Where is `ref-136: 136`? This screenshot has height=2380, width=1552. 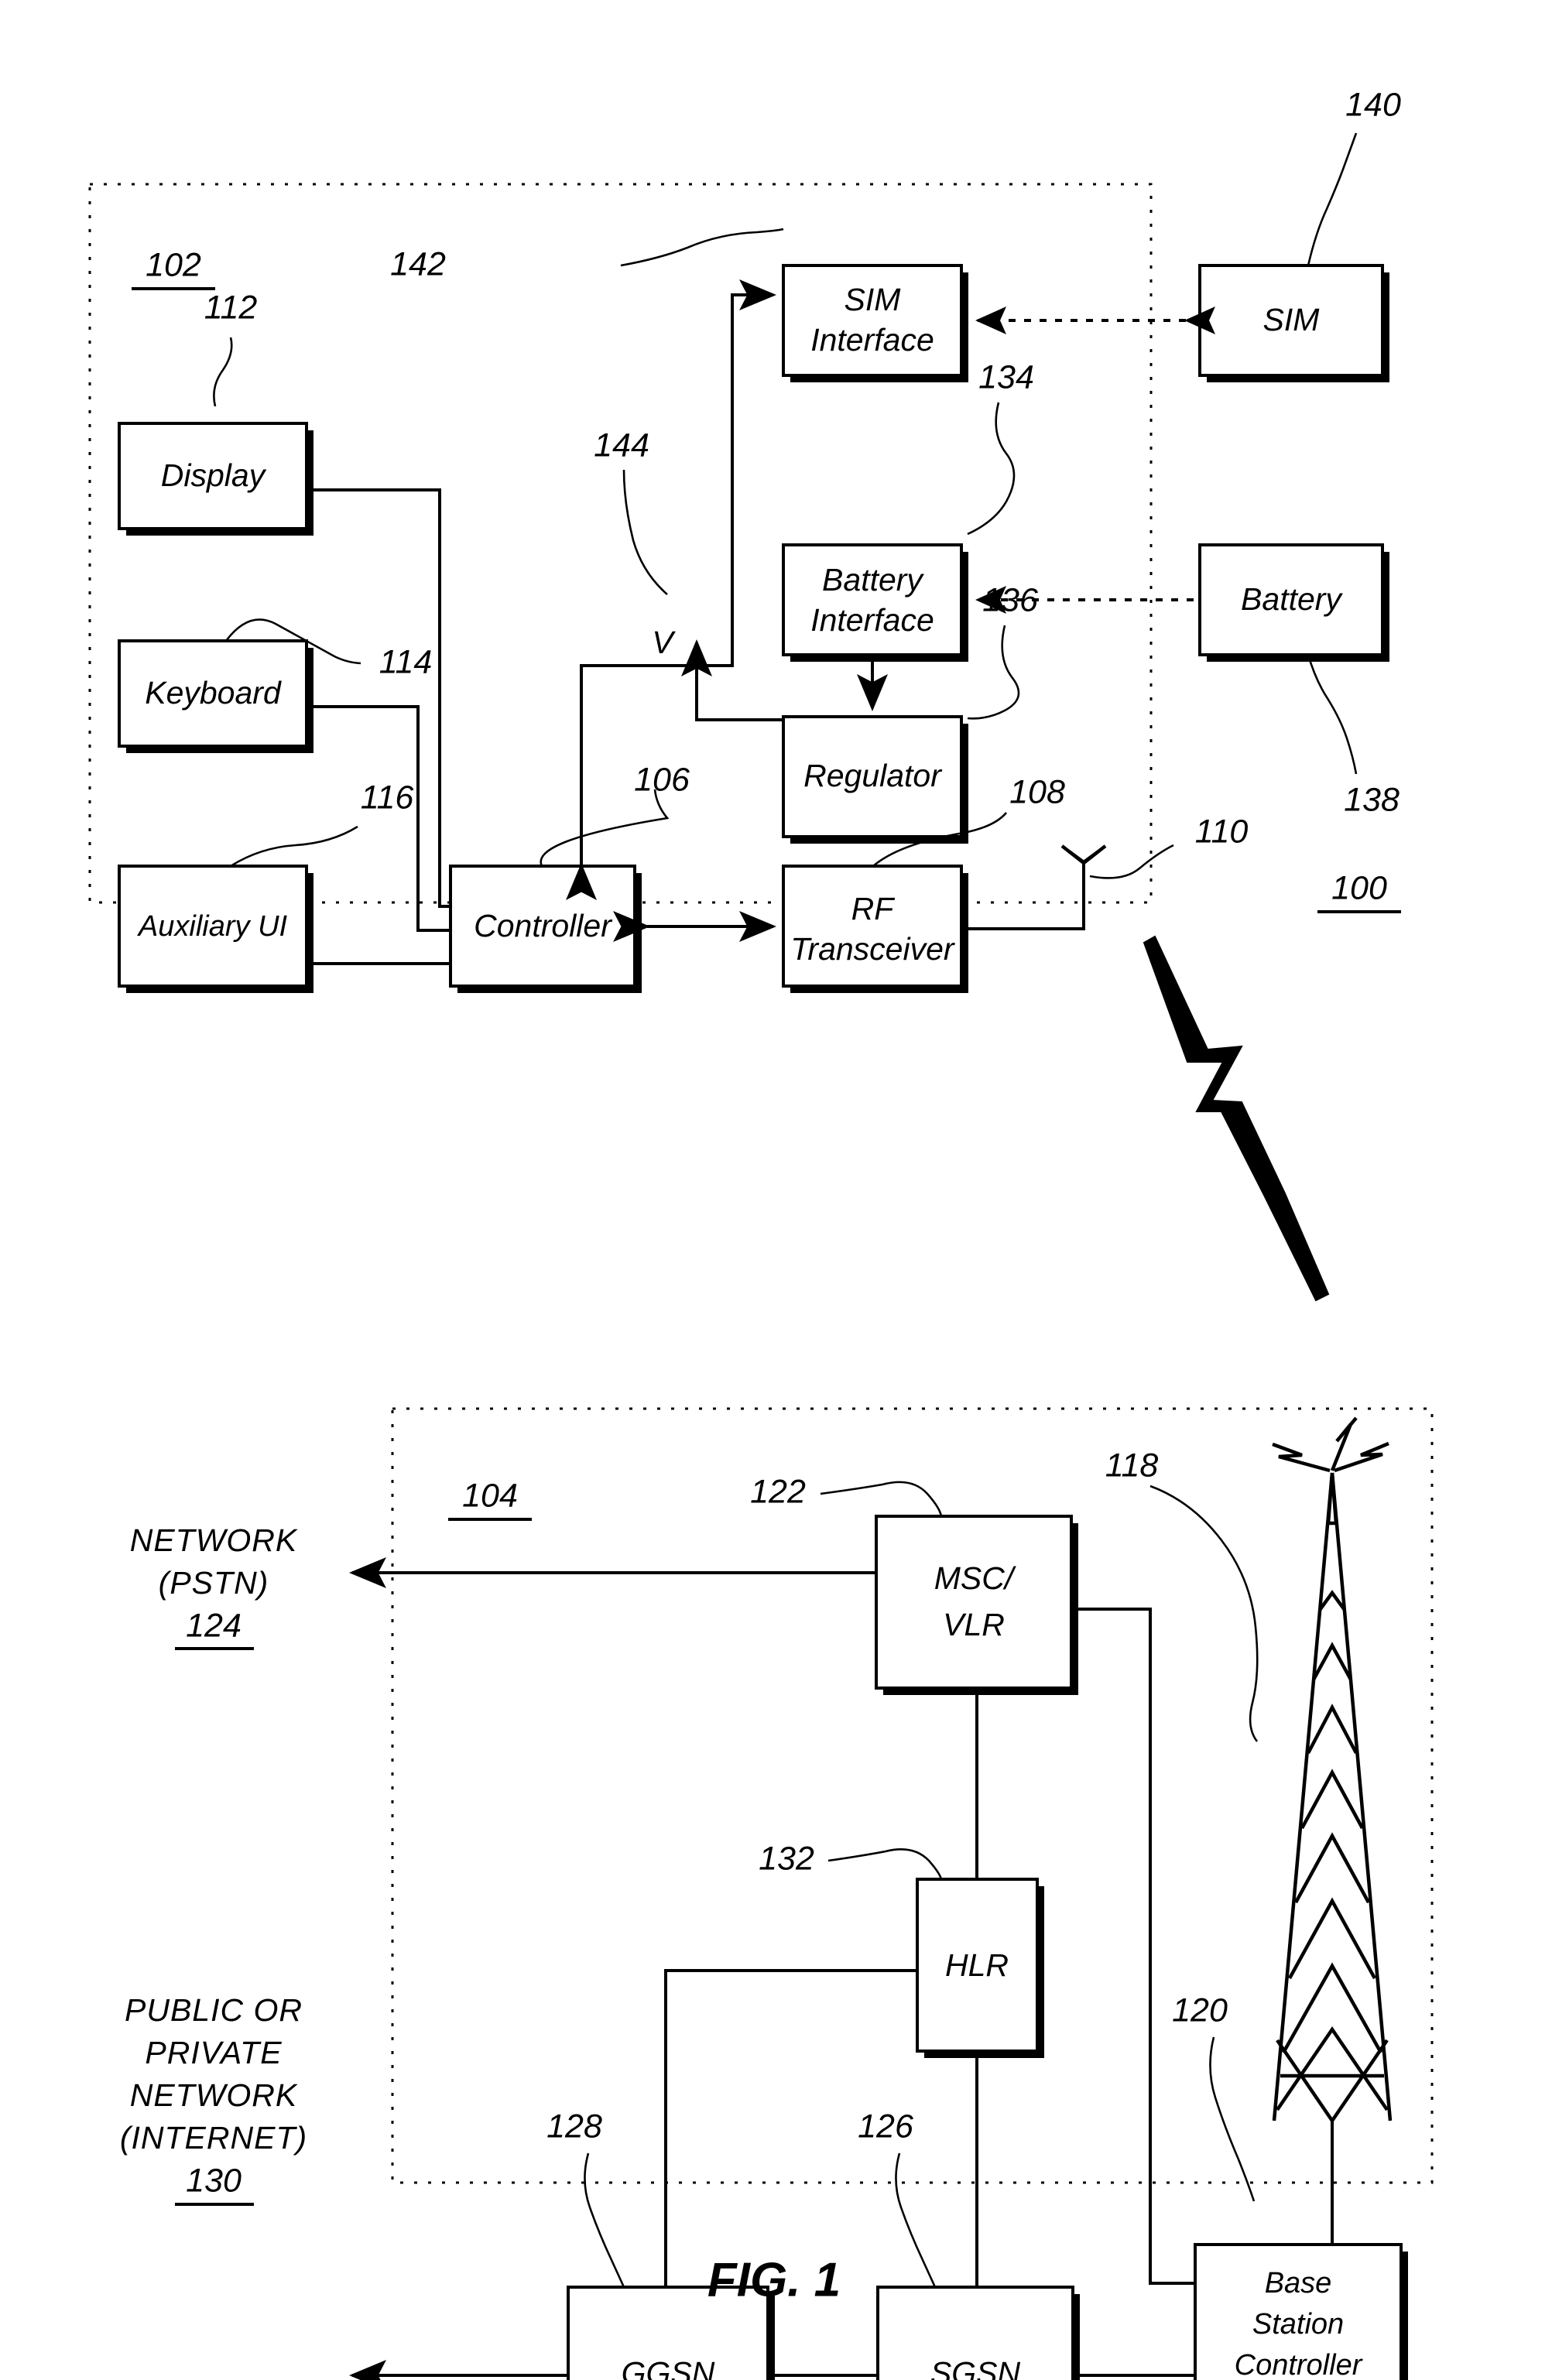 ref-136: 136 is located at coordinates (1010, 599).